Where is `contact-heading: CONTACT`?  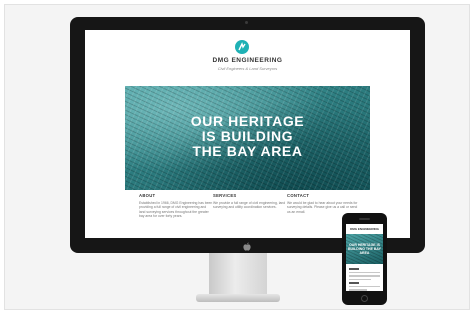
contact-heading: CONTACT is located at coordinates (298, 195).